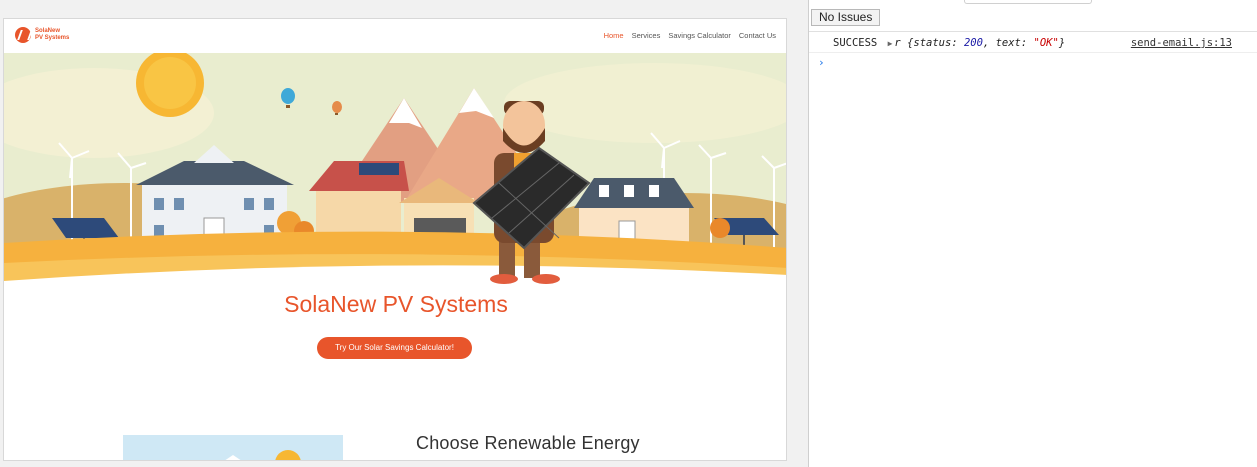 The height and width of the screenshot is (467, 1257). I want to click on logo-text-line1: SolaNew, so click(48, 31).